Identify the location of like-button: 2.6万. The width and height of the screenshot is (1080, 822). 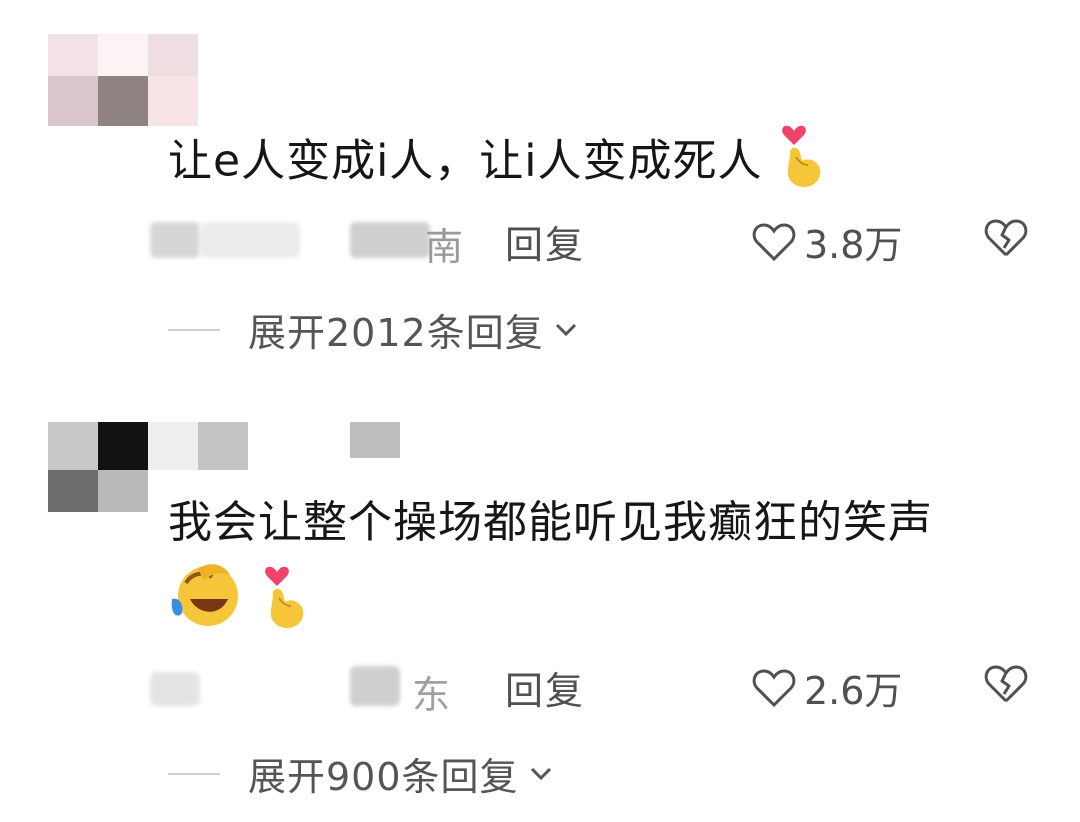
(827, 687).